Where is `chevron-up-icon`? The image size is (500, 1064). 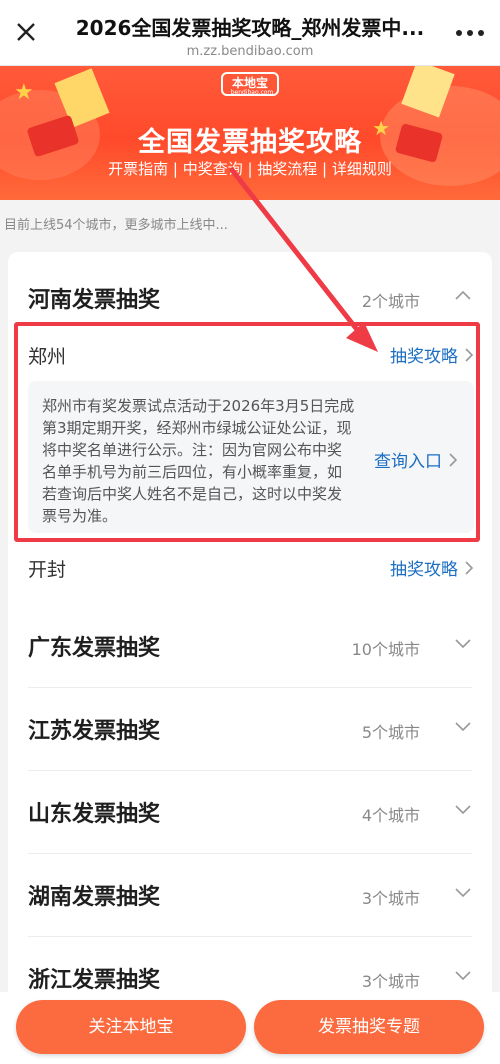
chevron-up-icon is located at coordinates (463, 295).